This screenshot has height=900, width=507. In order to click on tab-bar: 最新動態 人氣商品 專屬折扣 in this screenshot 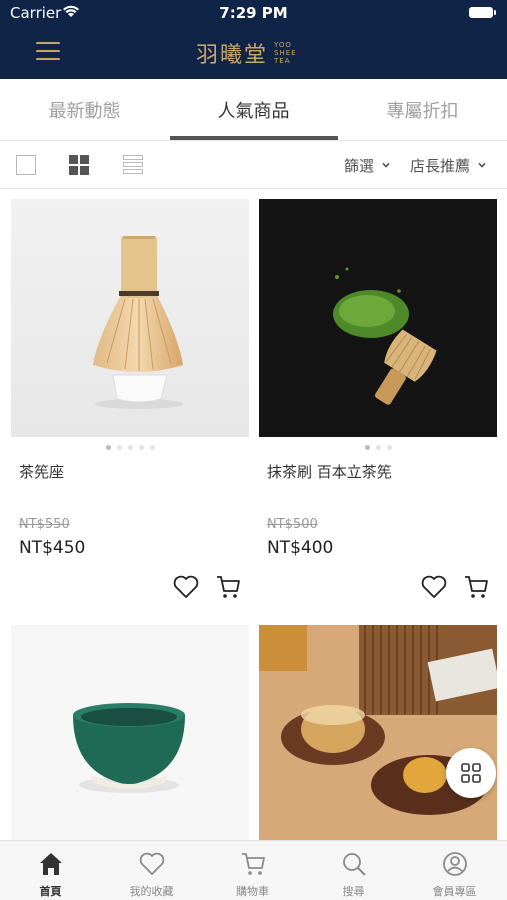, I will do `click(253, 110)`.